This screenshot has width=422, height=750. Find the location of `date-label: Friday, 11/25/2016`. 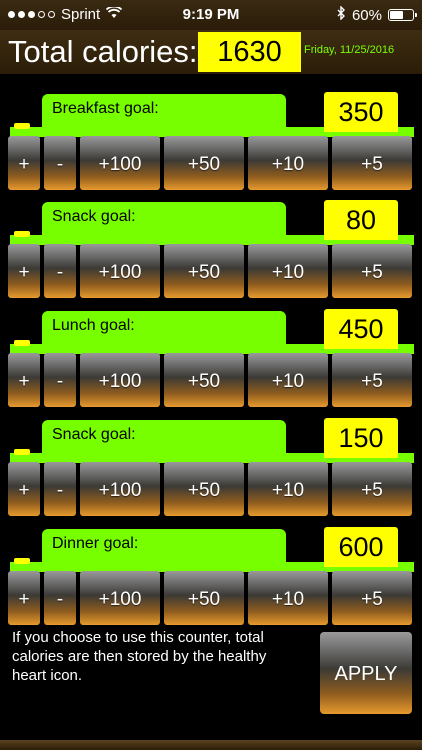

date-label: Friday, 11/25/2016 is located at coordinates (349, 50).